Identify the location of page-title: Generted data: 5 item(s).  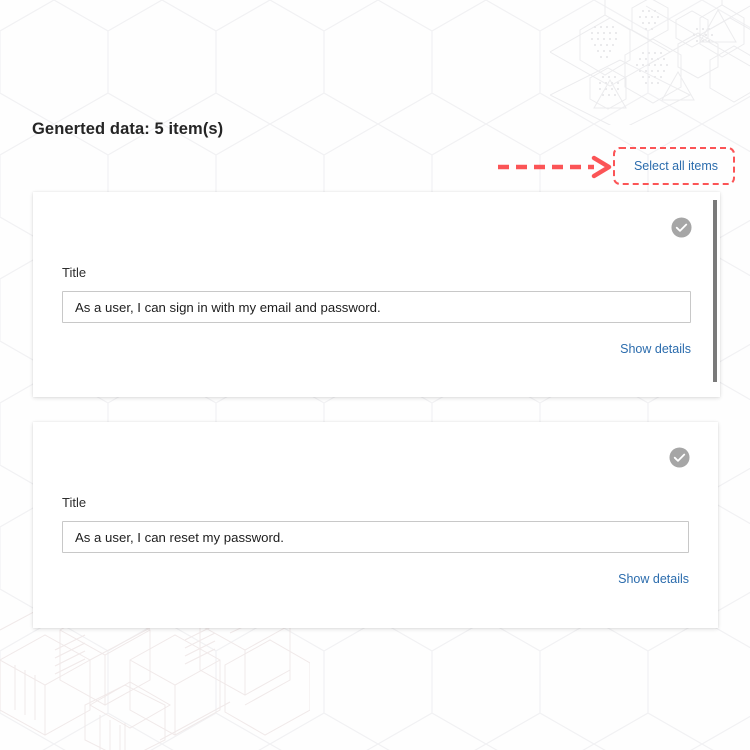
(128, 129).